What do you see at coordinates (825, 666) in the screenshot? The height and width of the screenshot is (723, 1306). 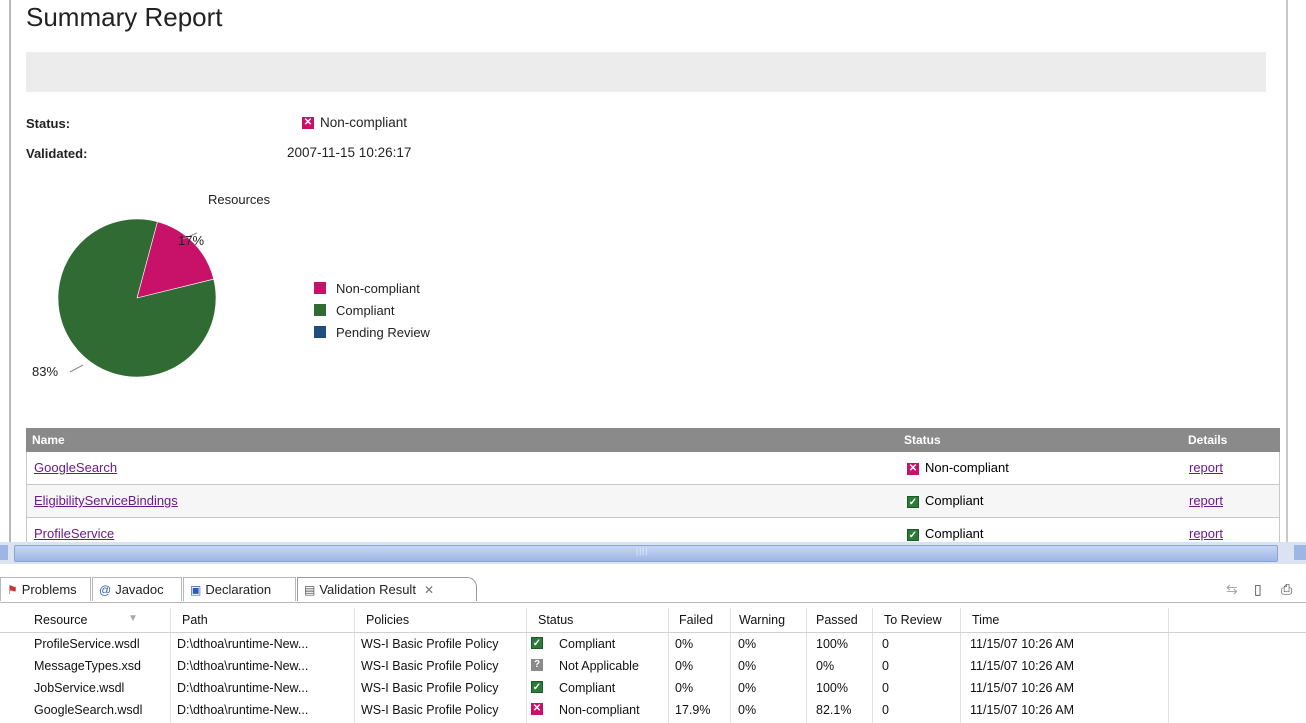 I see `cell-passed: 0%` at bounding box center [825, 666].